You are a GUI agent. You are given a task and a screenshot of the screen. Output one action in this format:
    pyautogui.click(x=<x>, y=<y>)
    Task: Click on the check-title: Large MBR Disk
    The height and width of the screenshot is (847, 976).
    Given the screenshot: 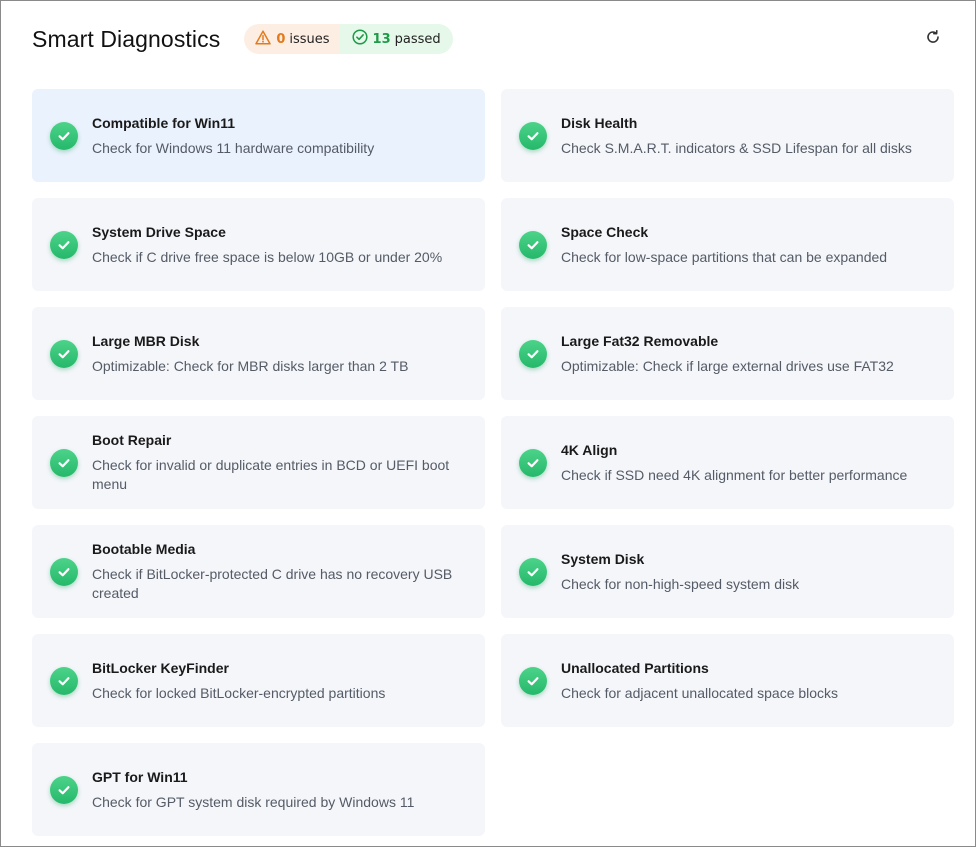 What is the action you would take?
    pyautogui.click(x=146, y=340)
    